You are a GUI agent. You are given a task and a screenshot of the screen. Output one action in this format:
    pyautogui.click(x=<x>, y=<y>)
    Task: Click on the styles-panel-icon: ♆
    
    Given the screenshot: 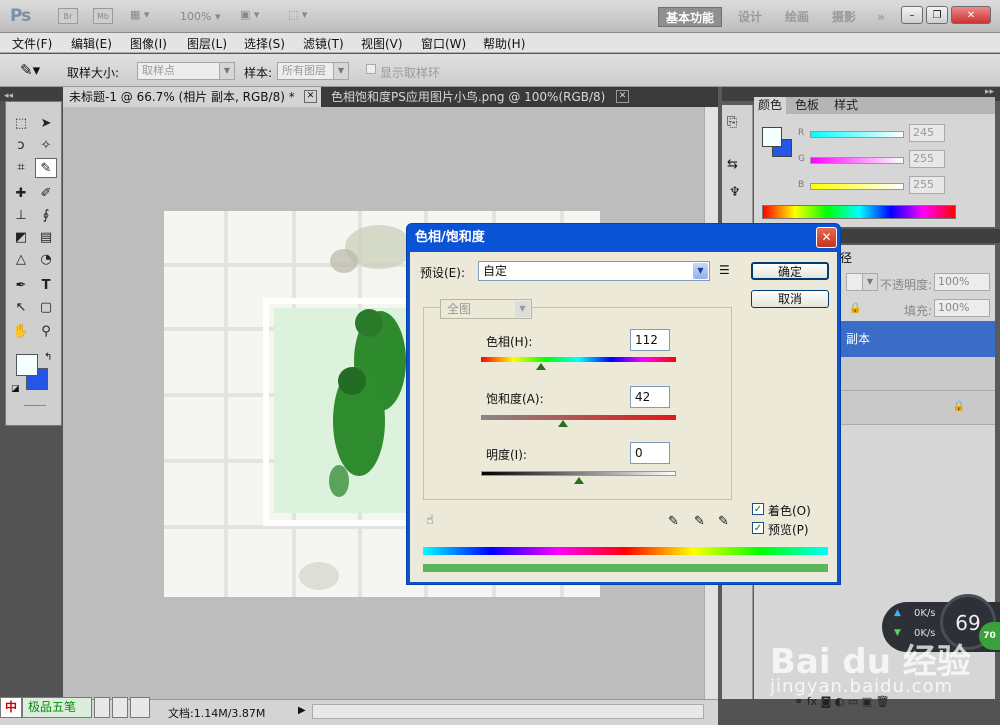 What is the action you would take?
    pyautogui.click(x=735, y=192)
    